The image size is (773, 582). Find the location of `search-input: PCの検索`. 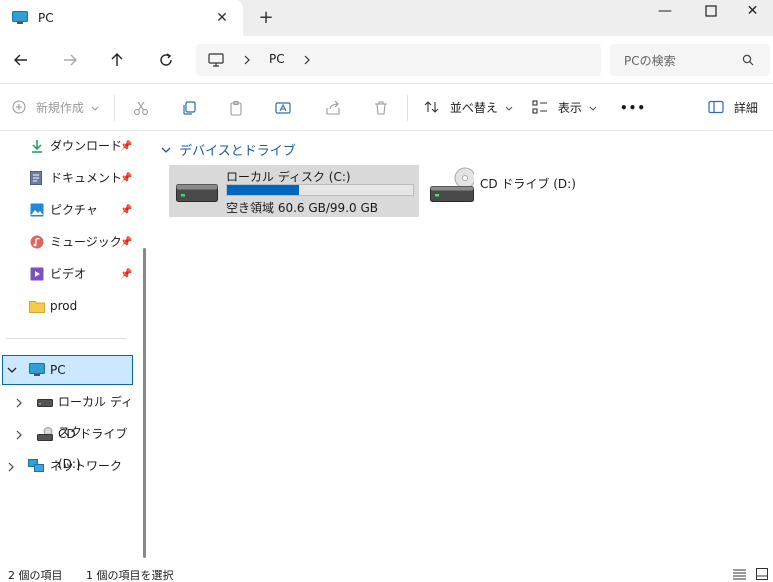

search-input: PCの検索 is located at coordinates (650, 60).